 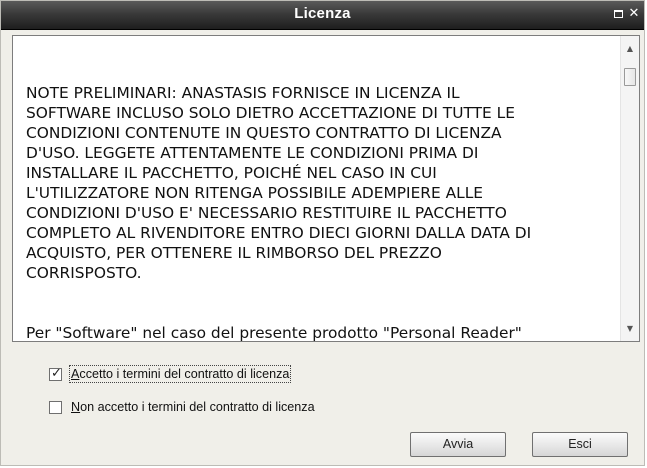 I want to click on window-title: Licenza, so click(x=322, y=13).